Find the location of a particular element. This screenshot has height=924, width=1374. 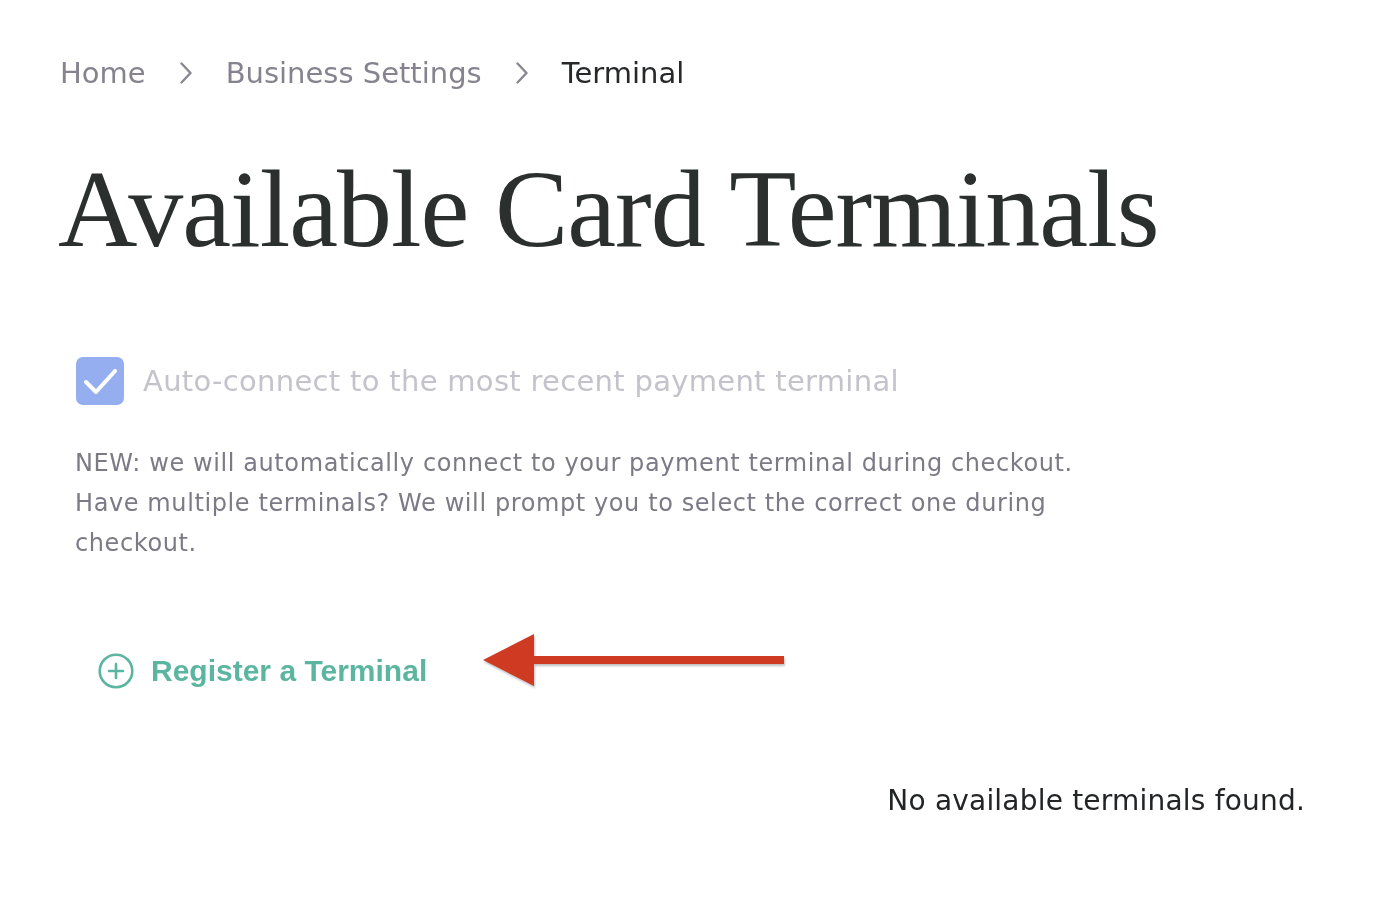

breadcrumb-link: Home is located at coordinates (103, 73).